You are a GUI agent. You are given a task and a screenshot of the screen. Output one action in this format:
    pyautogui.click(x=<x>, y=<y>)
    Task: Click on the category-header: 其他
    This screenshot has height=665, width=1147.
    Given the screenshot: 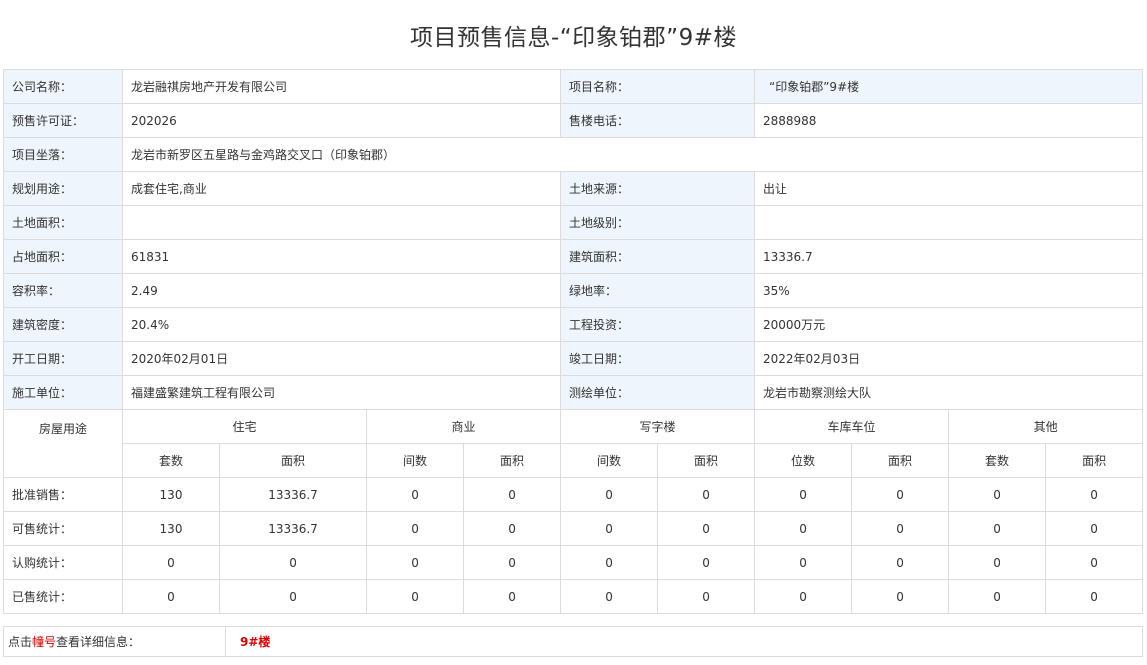 What is the action you would take?
    pyautogui.click(x=1046, y=426)
    